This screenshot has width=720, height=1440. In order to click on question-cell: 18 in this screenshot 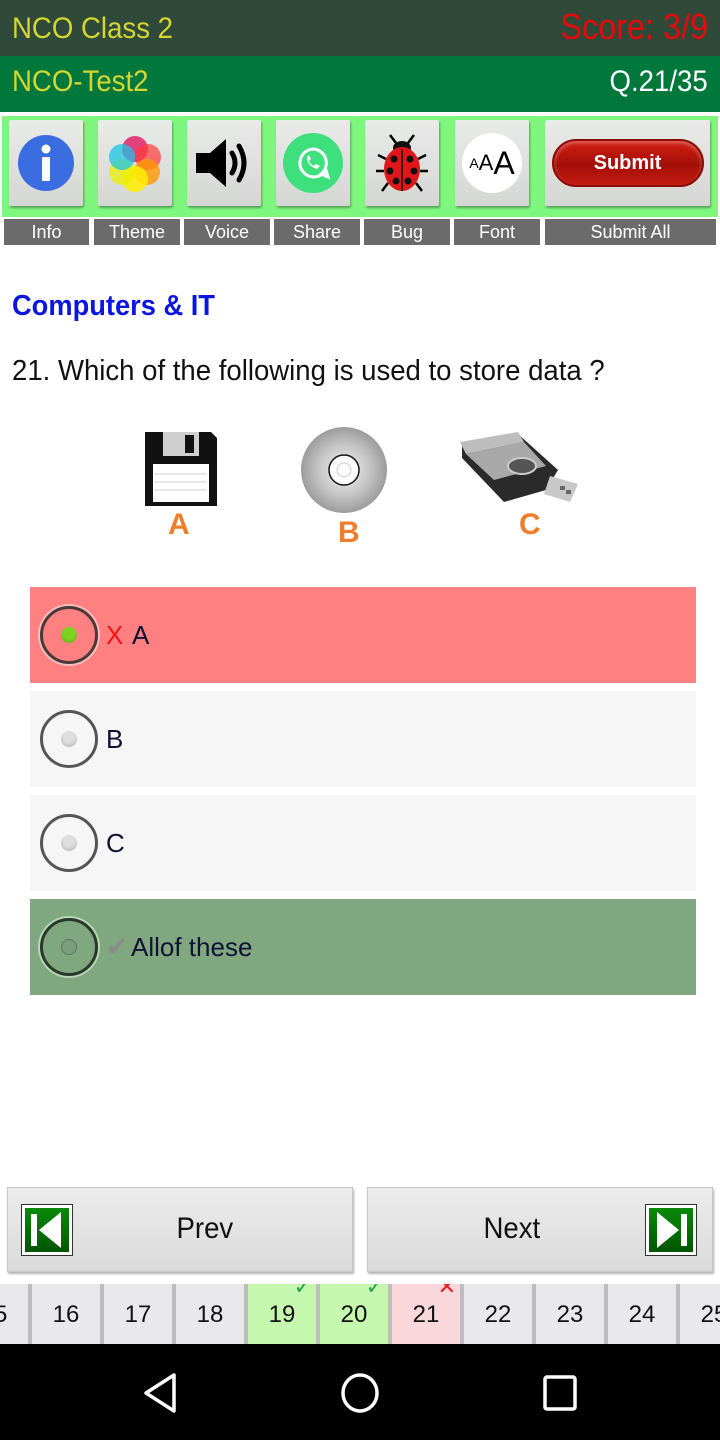, I will do `click(210, 1314)`.